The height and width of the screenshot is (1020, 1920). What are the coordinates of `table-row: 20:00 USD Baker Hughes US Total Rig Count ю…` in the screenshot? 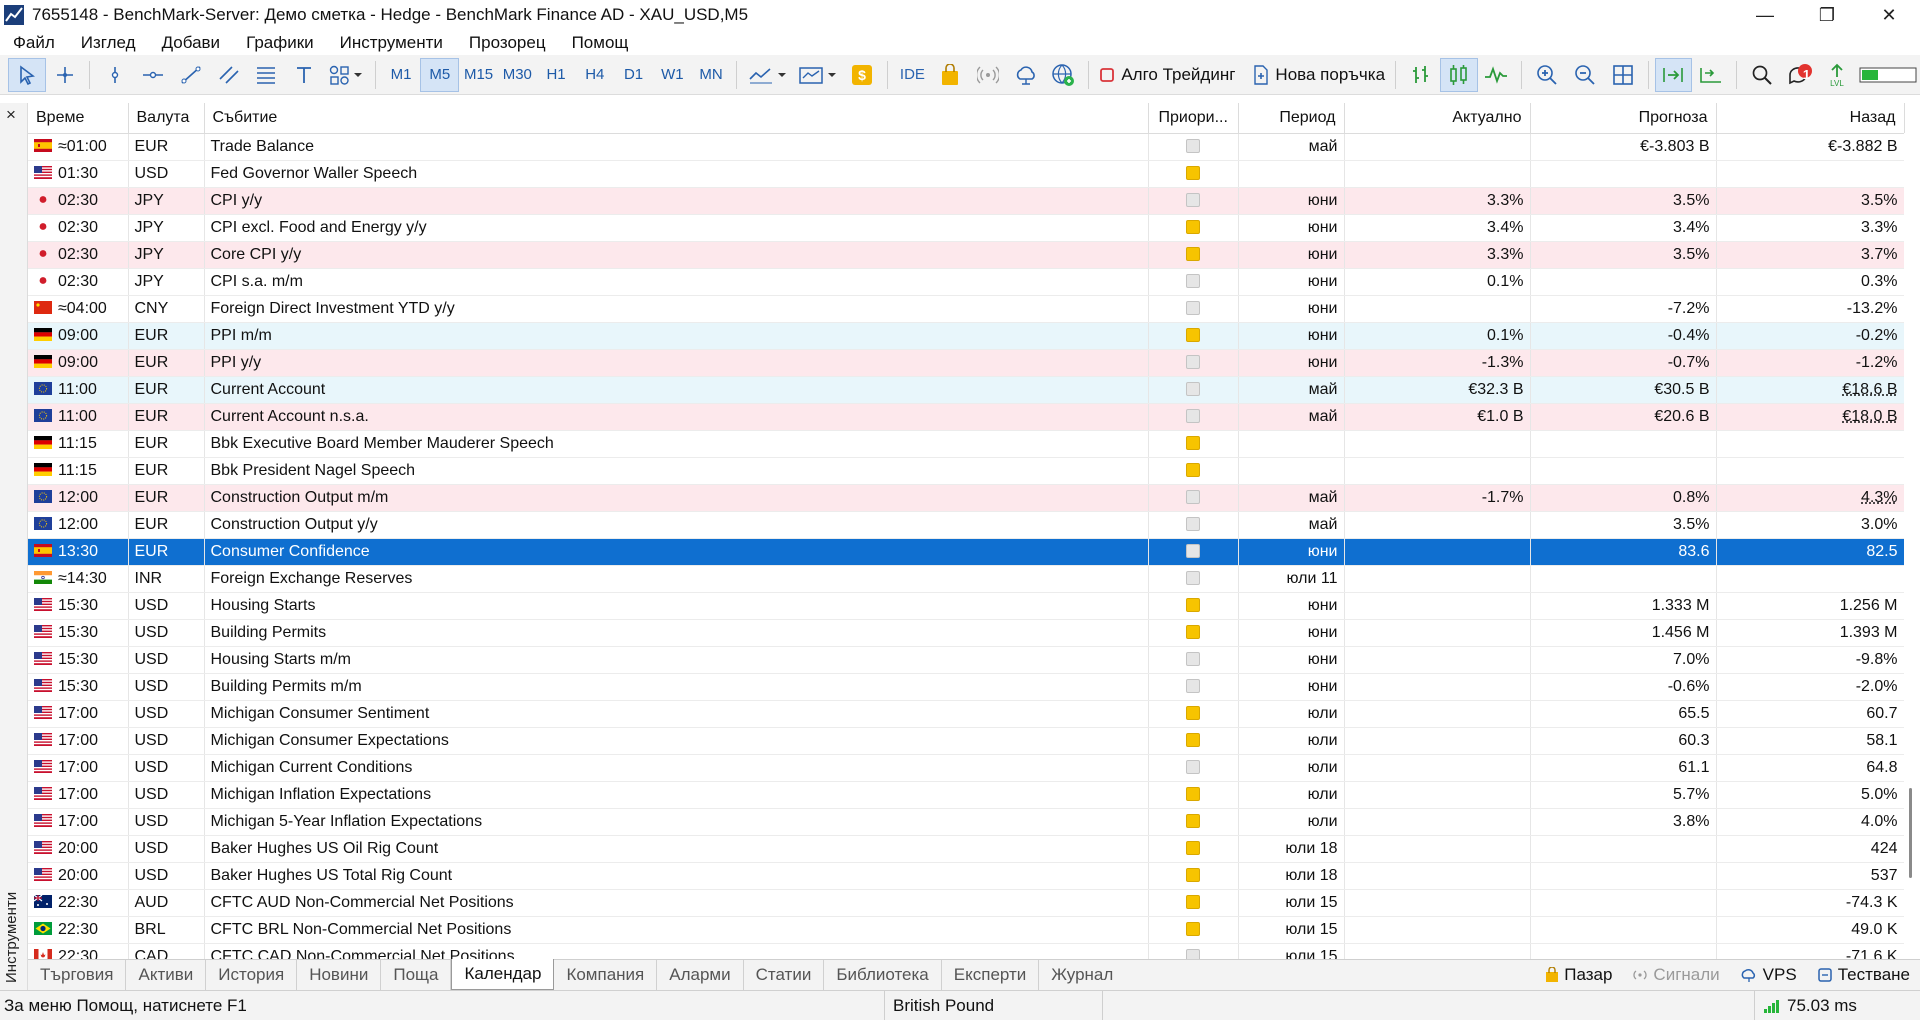 It's located at (966, 876).